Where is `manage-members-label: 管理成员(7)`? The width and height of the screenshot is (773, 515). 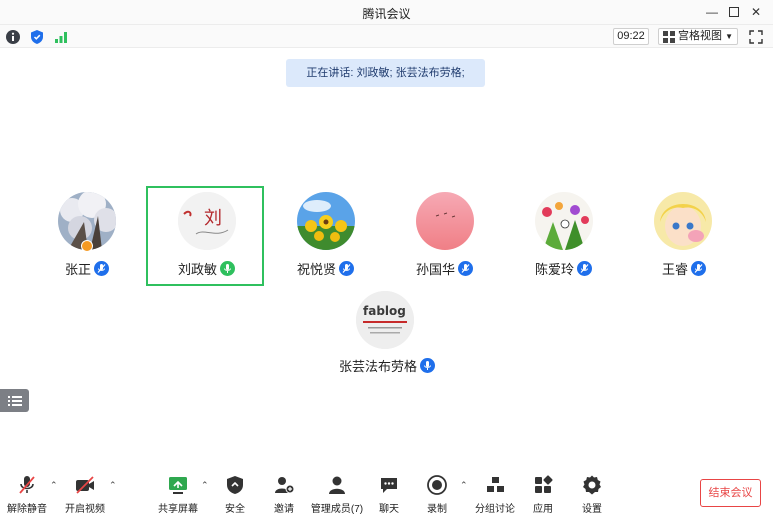 manage-members-label: 管理成员(7) is located at coordinates (337, 509).